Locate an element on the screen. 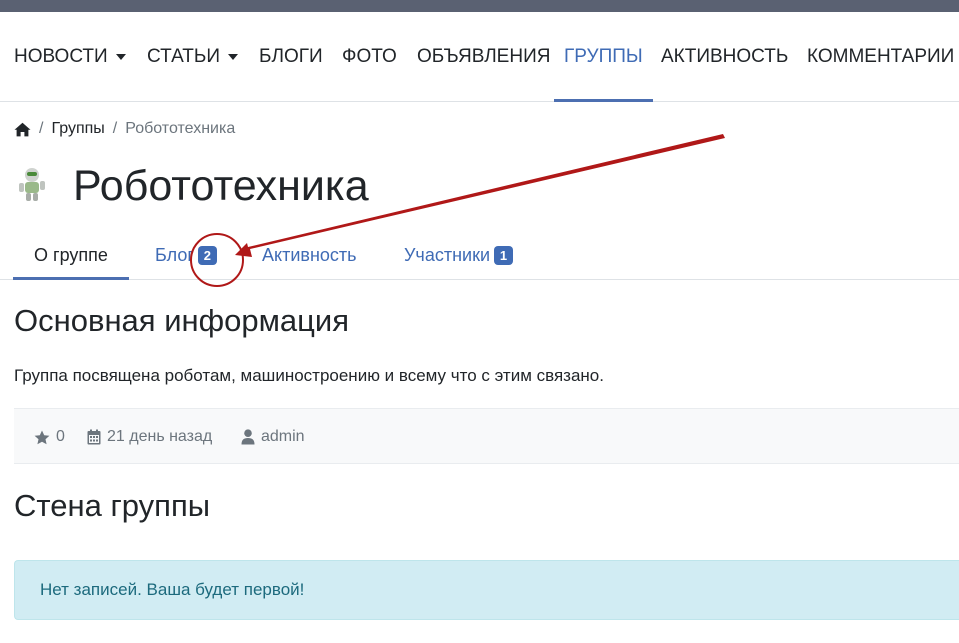 The height and width of the screenshot is (643, 959). nav-item-groups: ГРУППЫ is located at coordinates (603, 57).